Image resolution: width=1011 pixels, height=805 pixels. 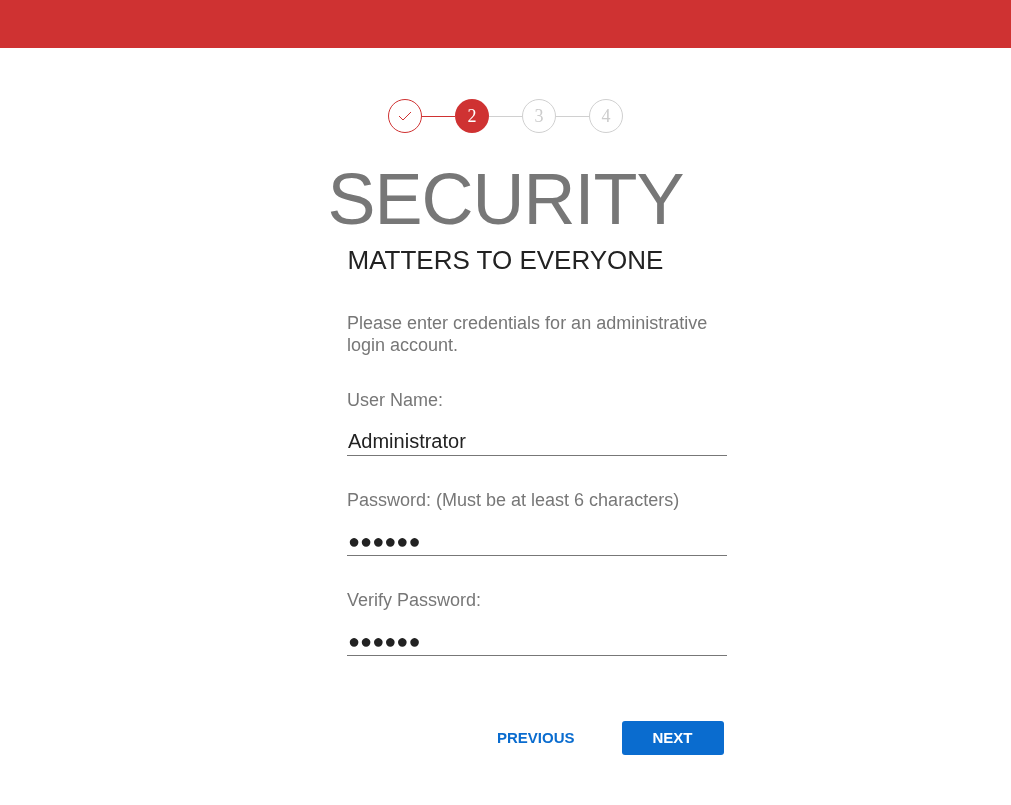 I want to click on page-title: SECURITY, so click(x=505, y=199).